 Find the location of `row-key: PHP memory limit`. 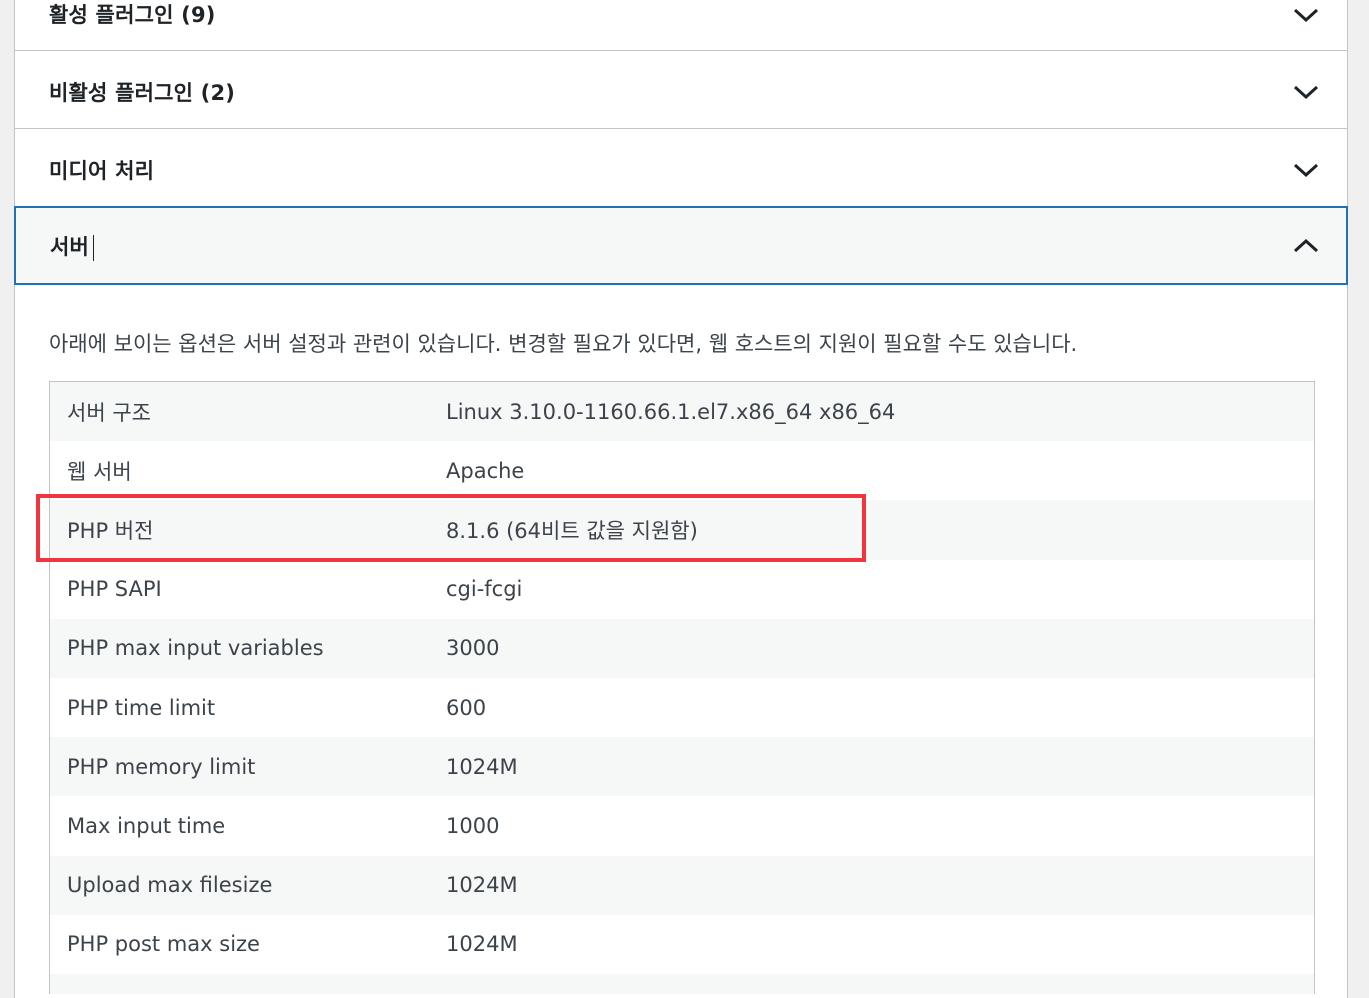

row-key: PHP memory limit is located at coordinates (161, 766).